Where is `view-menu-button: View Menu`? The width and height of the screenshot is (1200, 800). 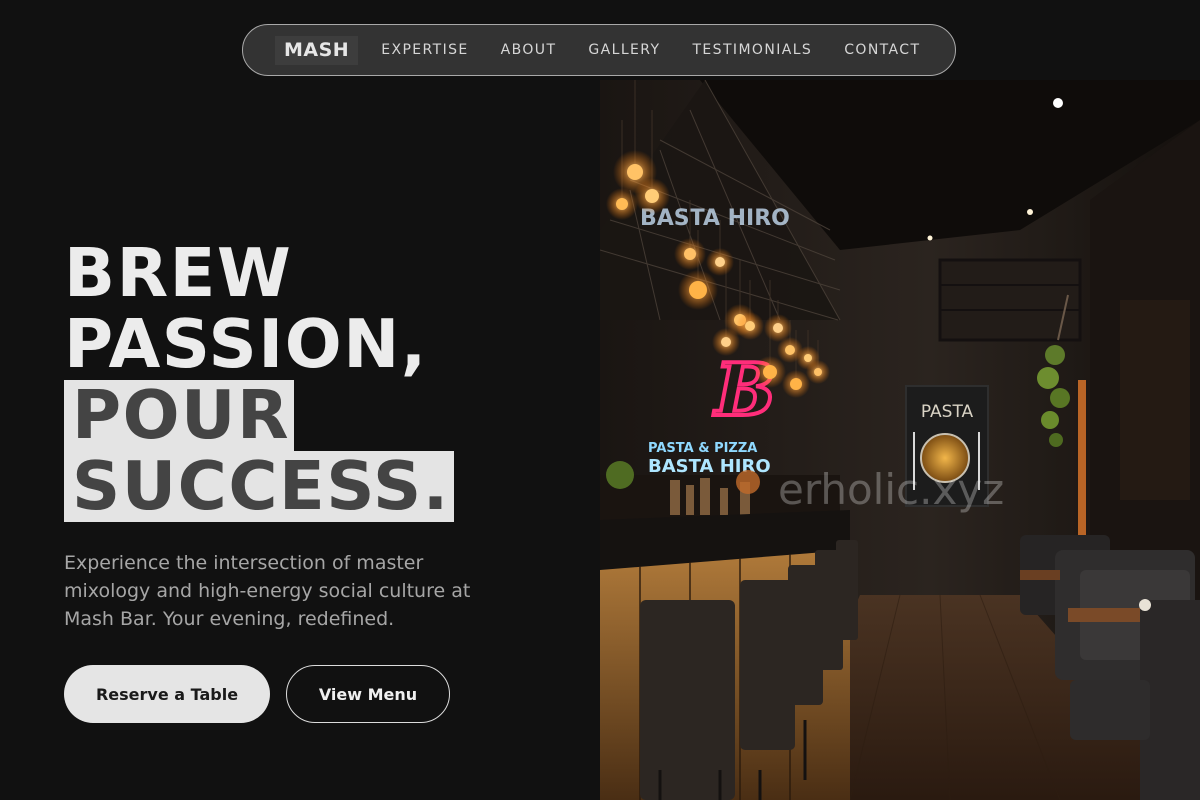
view-menu-button: View Menu is located at coordinates (368, 694).